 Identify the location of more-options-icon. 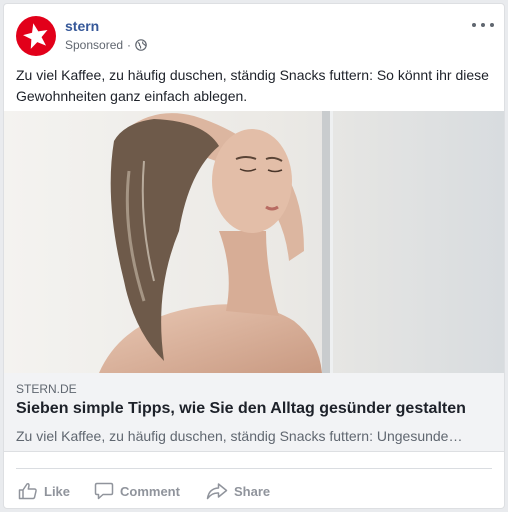
(483, 25).